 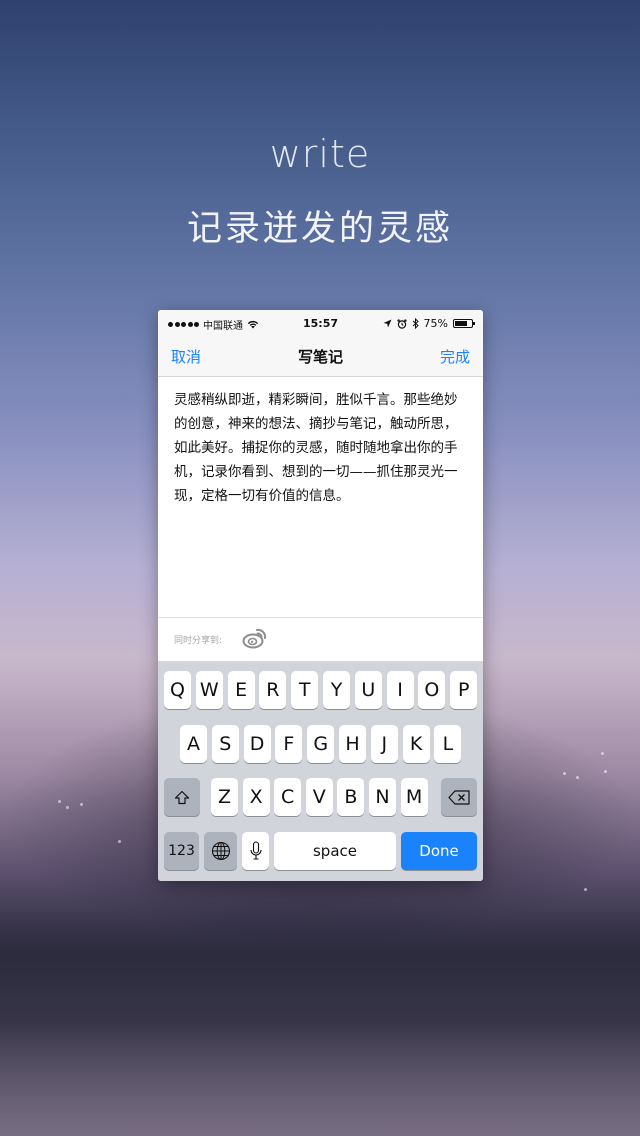 I want to click on key-b: B, so click(x=351, y=797).